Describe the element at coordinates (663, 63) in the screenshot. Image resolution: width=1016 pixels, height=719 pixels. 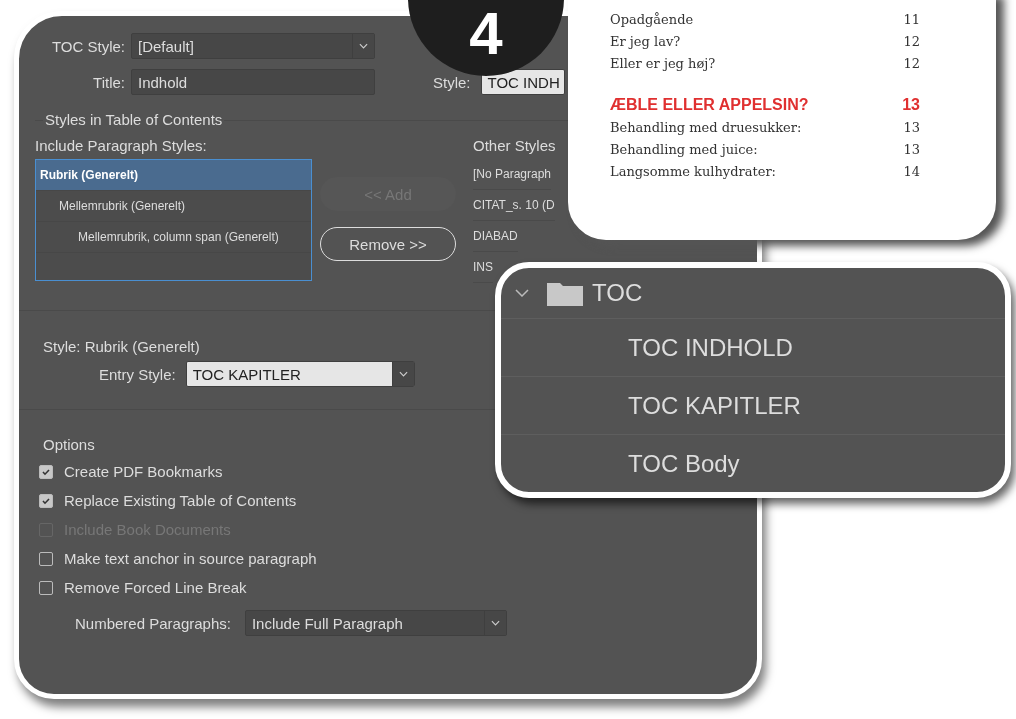
I see `toc-entry-text: Eller er jeg høj?` at that location.